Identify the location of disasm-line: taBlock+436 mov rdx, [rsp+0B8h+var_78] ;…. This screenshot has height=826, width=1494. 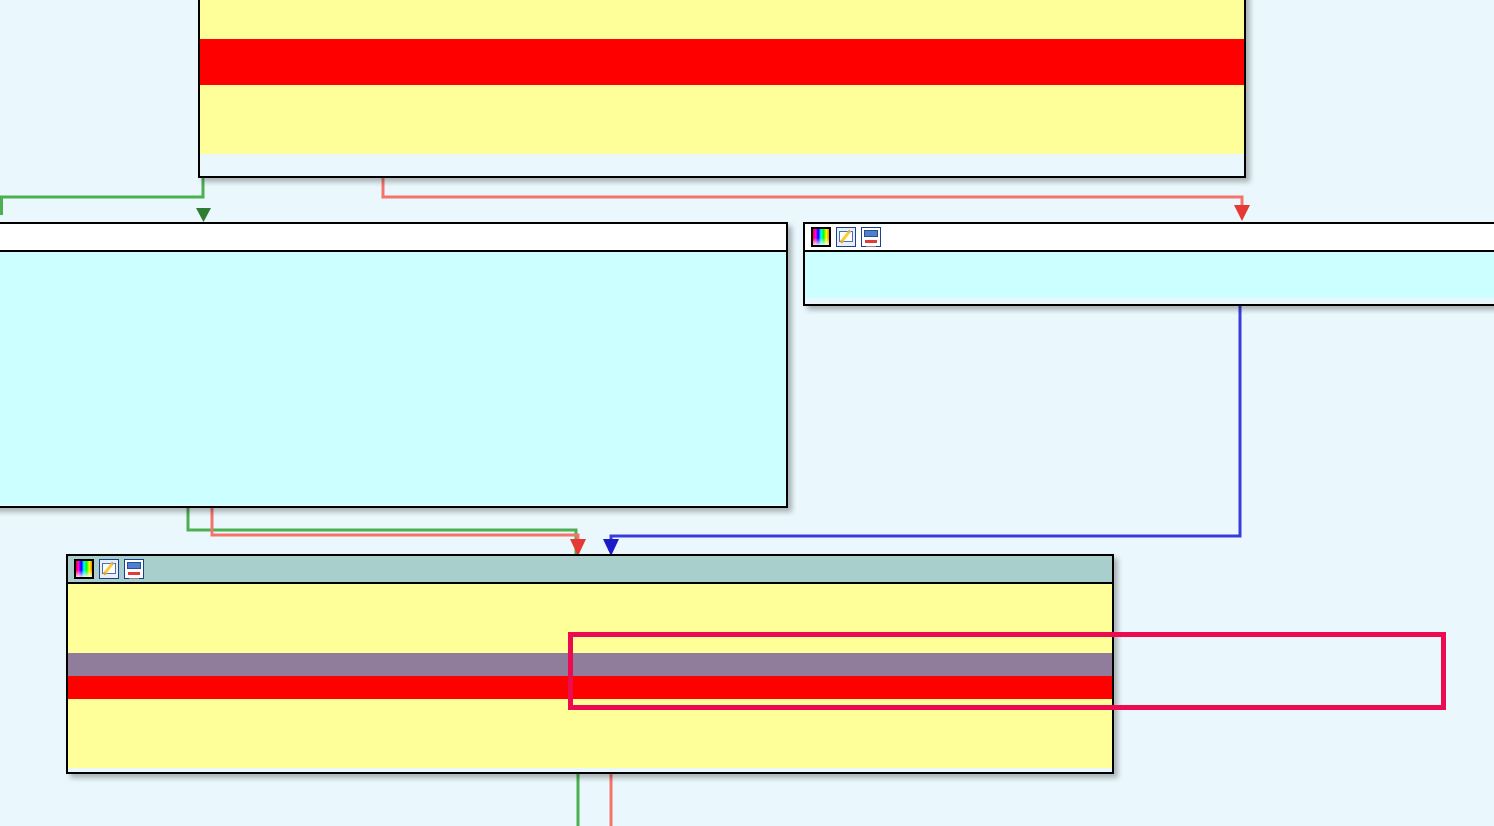
(393, 366).